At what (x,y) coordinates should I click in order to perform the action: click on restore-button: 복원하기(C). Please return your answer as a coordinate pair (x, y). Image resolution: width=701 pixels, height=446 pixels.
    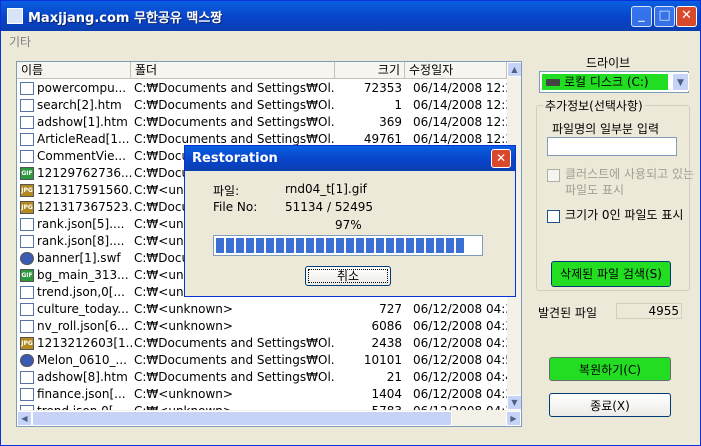
    Looking at the image, I should click on (610, 369).